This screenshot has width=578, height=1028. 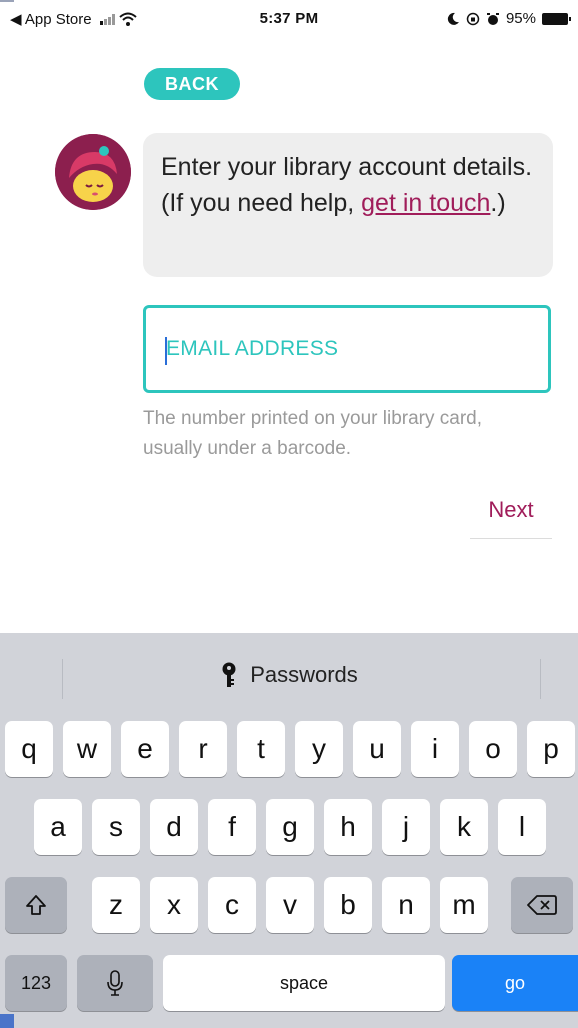 What do you see at coordinates (473, 18) in the screenshot?
I see `orientation-lock-icon` at bounding box center [473, 18].